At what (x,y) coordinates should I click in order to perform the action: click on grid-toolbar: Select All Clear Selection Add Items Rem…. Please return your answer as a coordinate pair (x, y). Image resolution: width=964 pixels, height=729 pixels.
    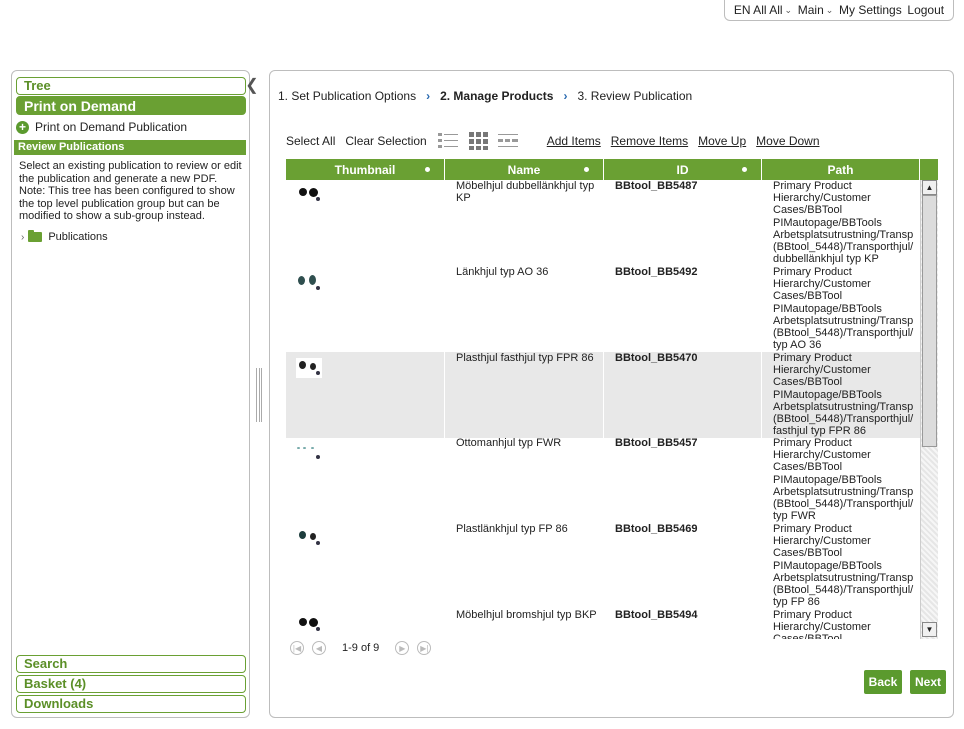
    Looking at the image, I should click on (558, 141).